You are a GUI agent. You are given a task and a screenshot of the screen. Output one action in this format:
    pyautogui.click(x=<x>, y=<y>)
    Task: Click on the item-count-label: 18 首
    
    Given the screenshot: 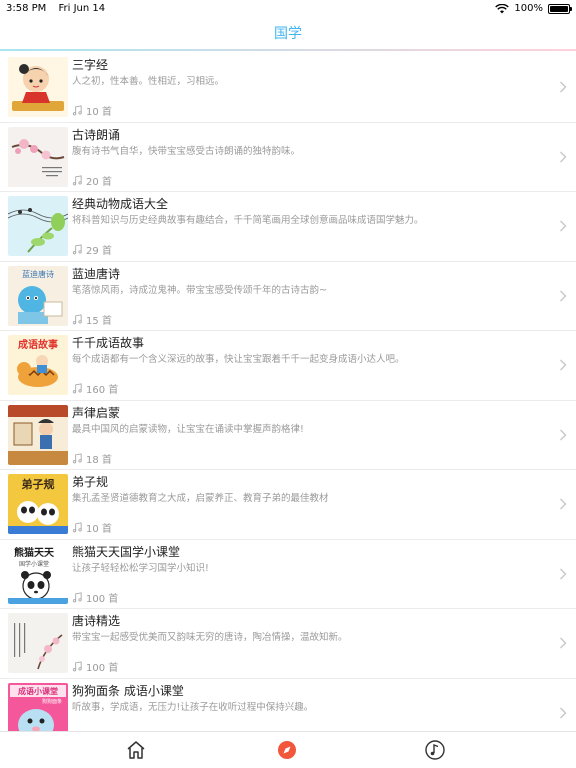 What is the action you would take?
    pyautogui.click(x=99, y=460)
    